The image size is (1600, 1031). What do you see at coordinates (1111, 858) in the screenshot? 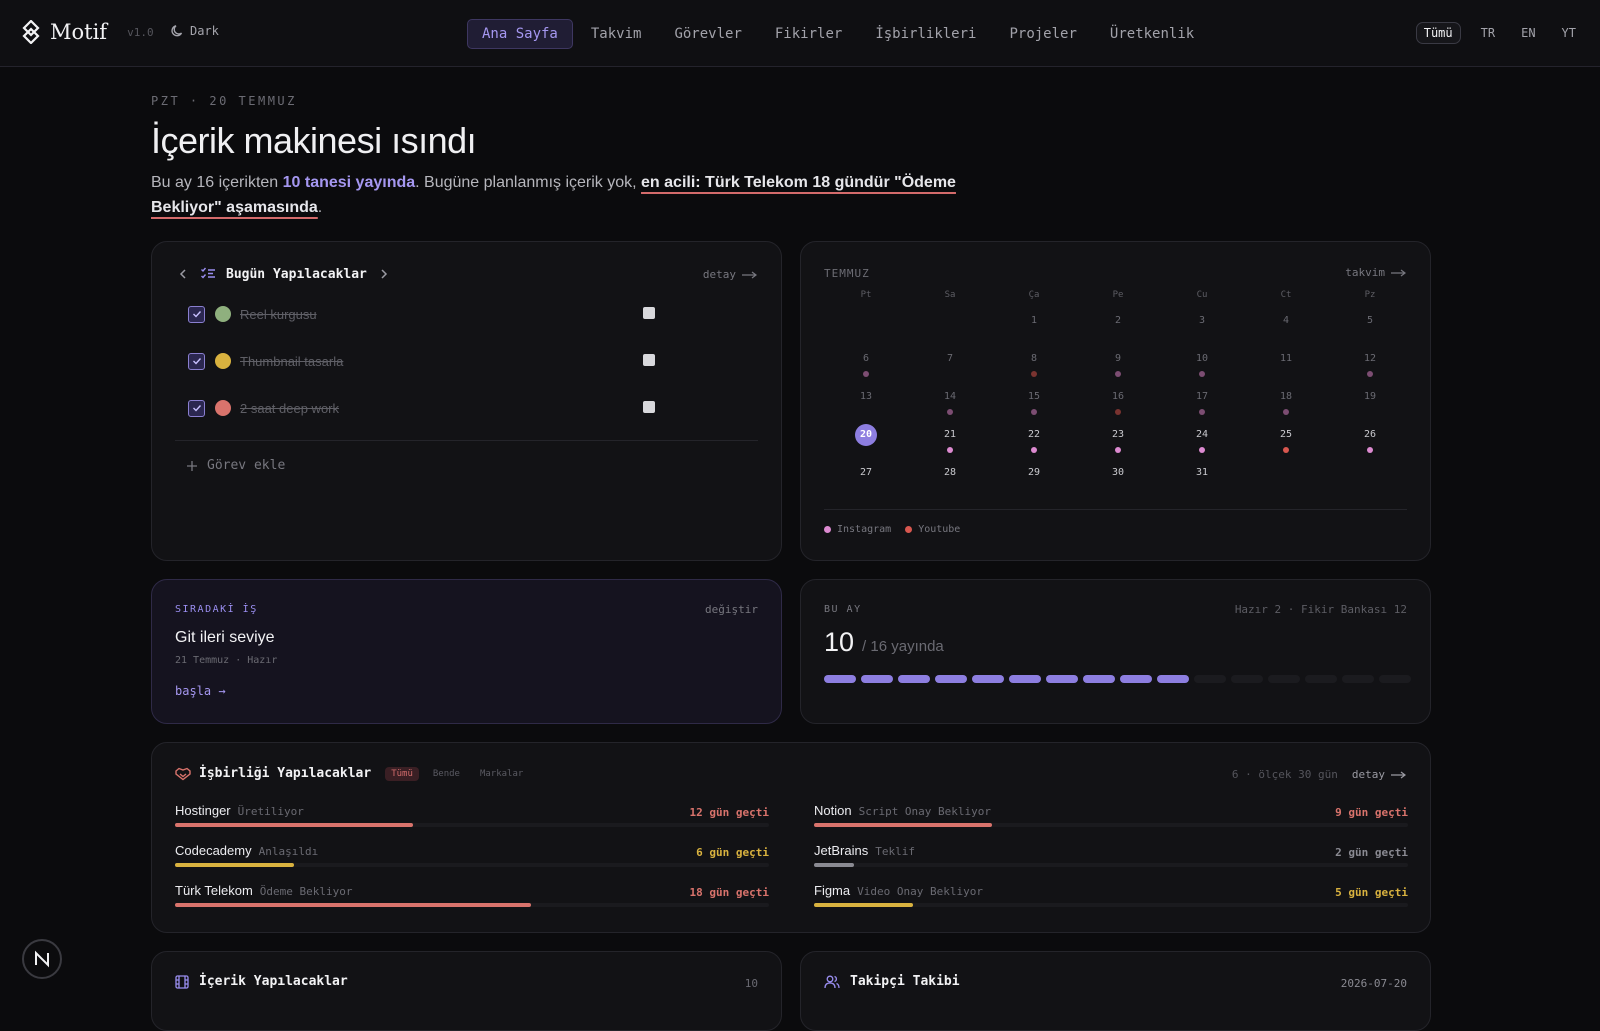
I see `collab-row: JetBrains Teklif 2 gün geçti` at bounding box center [1111, 858].